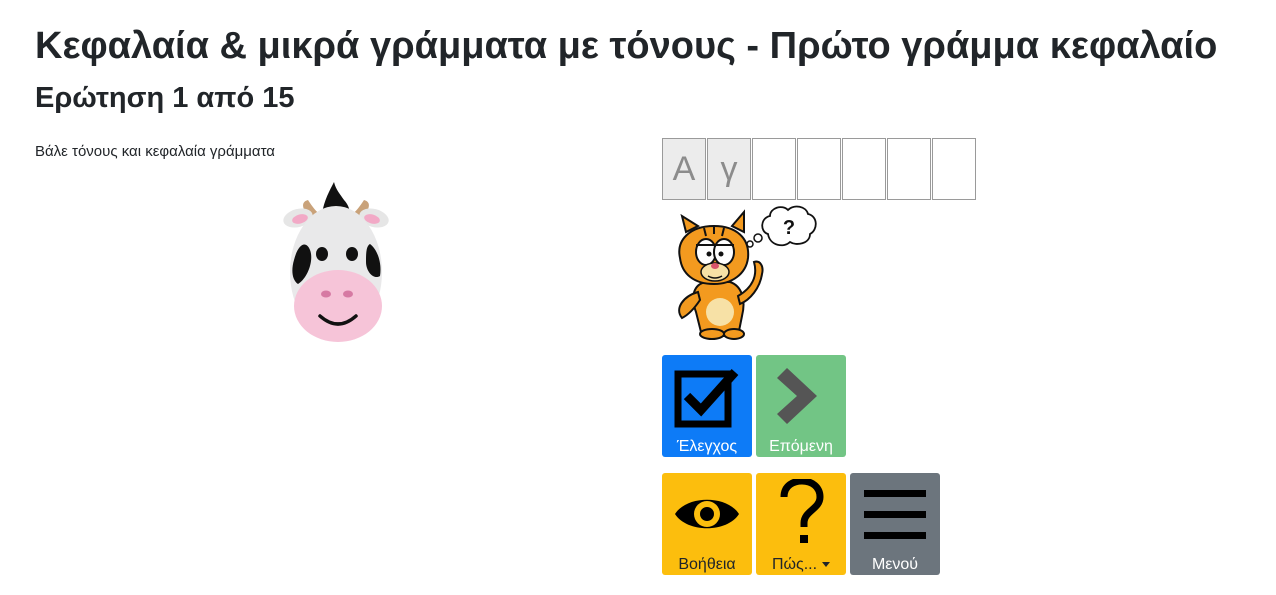  What do you see at coordinates (801, 514) in the screenshot?
I see `question-mark-icon` at bounding box center [801, 514].